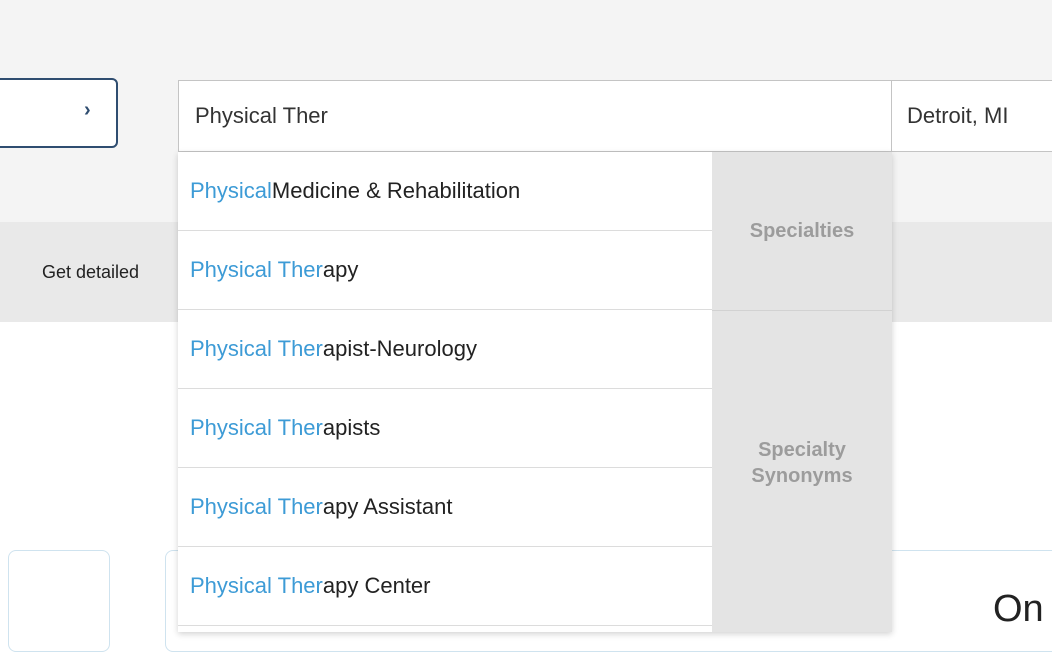 The image size is (1052, 652). I want to click on suggestion-rest-text: apy Assistant, so click(387, 506).